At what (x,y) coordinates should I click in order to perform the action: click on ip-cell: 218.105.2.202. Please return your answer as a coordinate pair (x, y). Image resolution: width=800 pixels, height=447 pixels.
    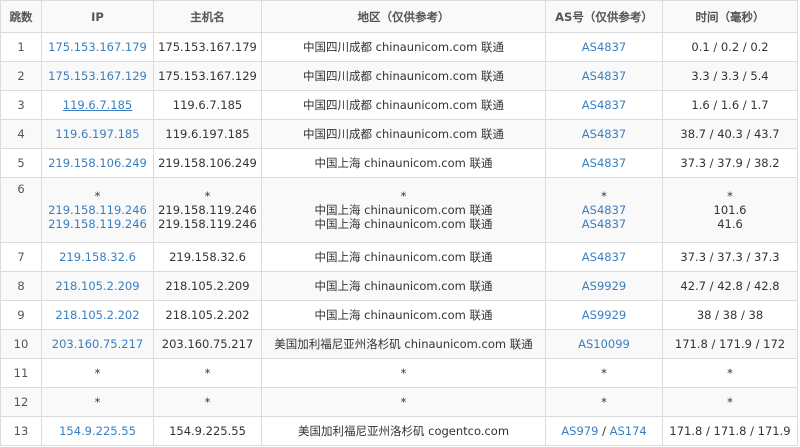
    Looking at the image, I should click on (97, 315).